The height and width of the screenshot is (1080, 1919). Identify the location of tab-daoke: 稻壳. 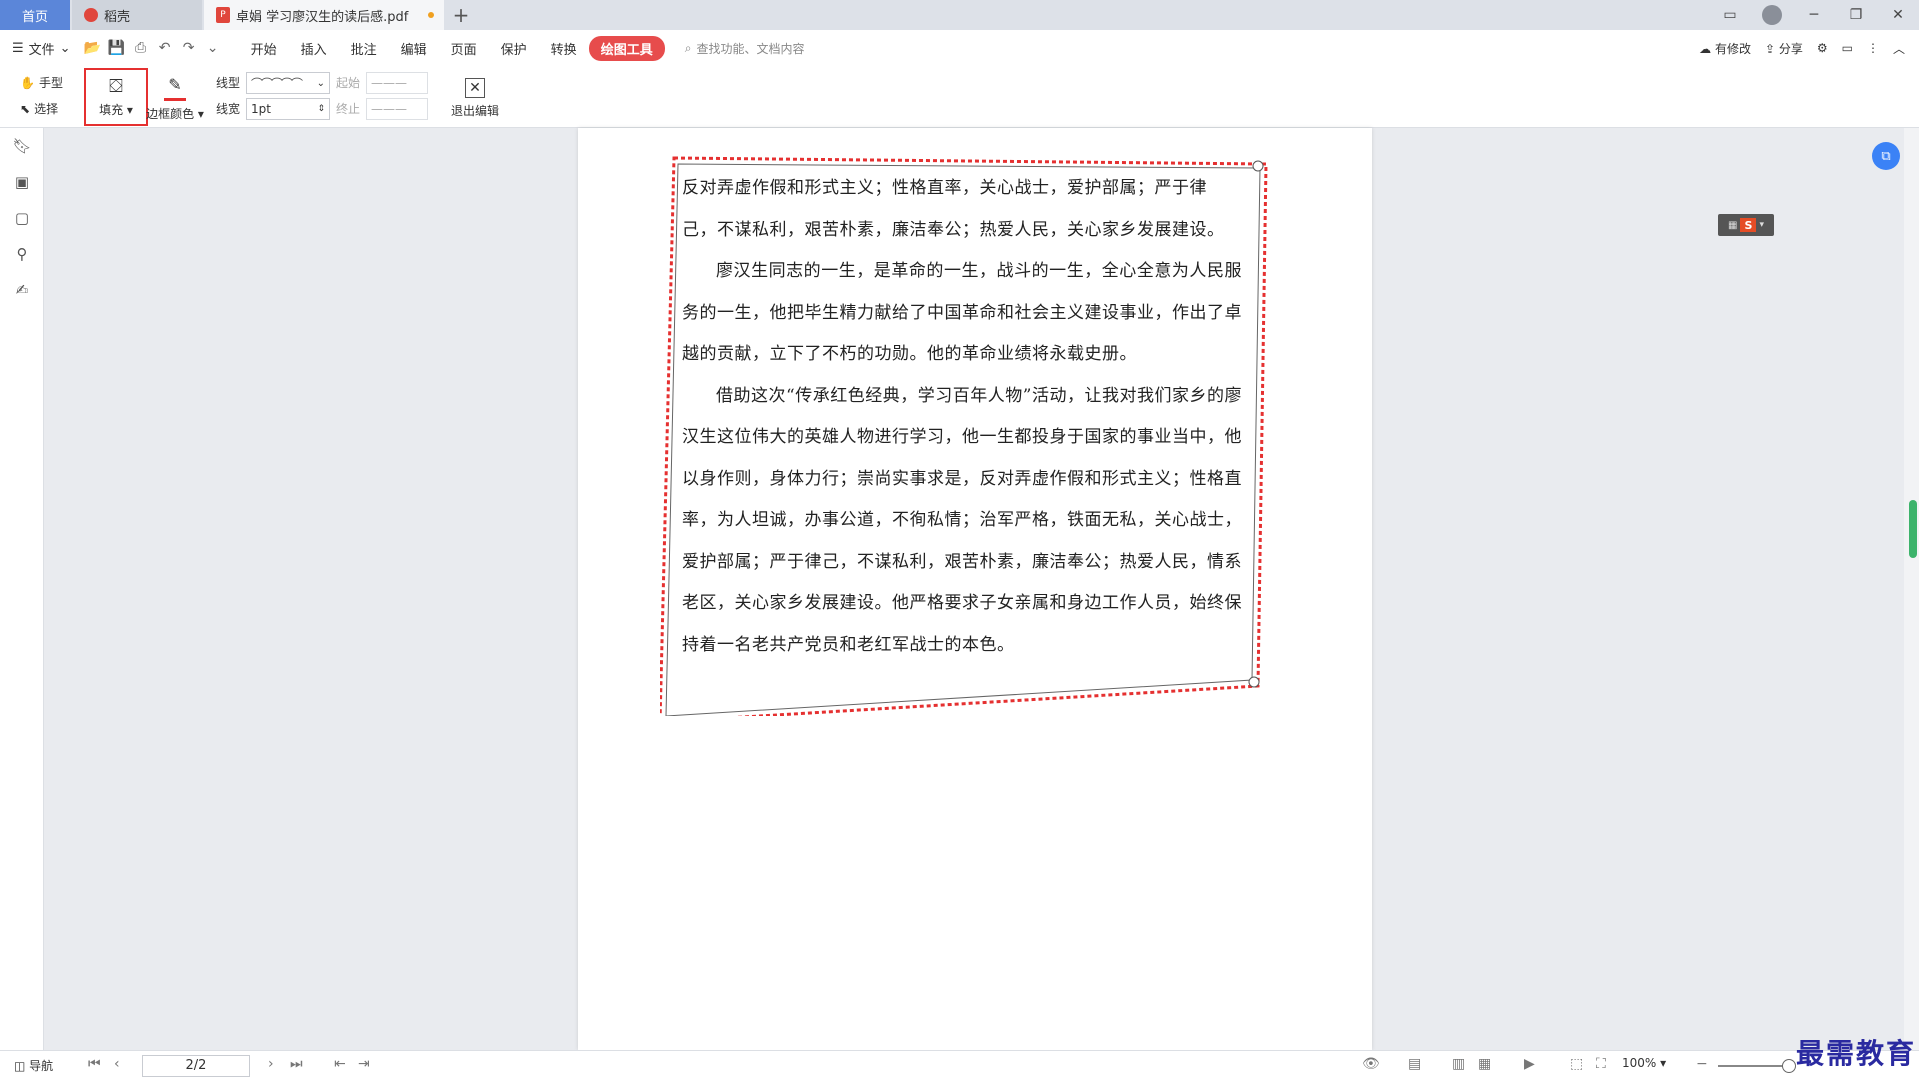
(137, 15).